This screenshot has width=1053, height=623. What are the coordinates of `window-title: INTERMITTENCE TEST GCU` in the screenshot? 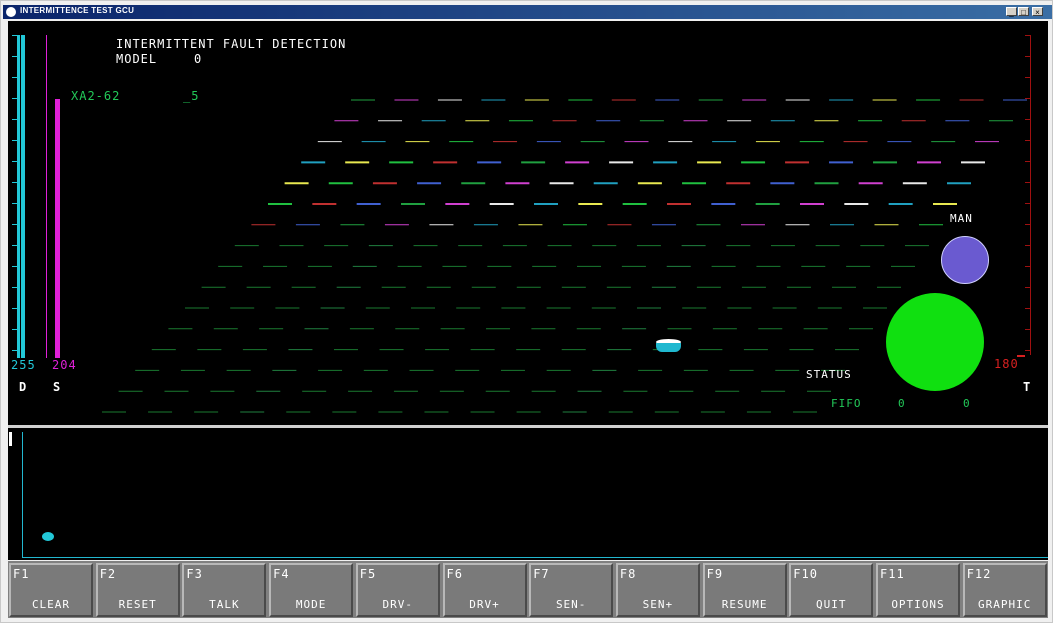 It's located at (77, 10).